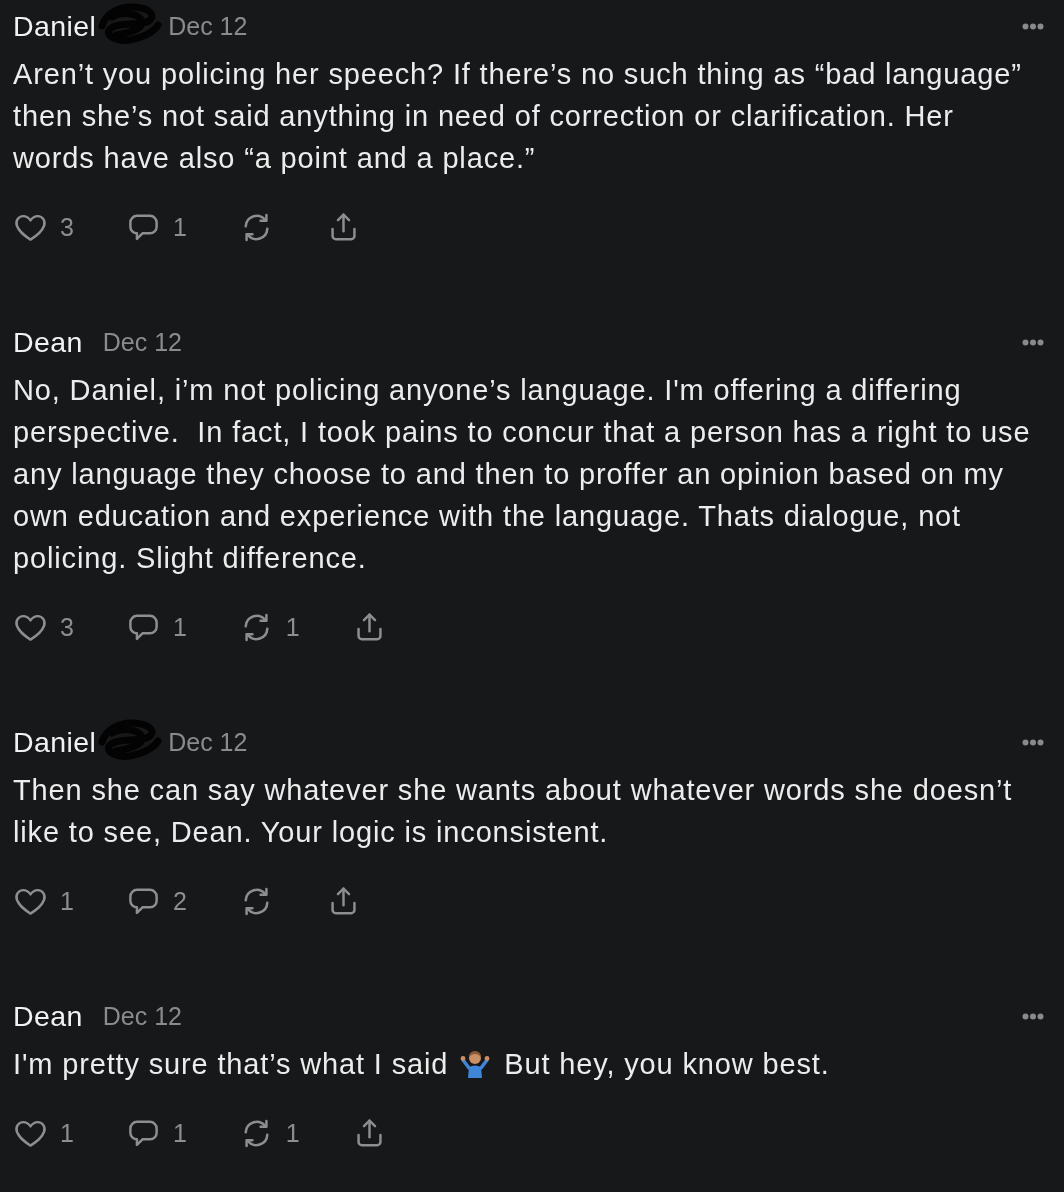 This screenshot has width=1064, height=1192. Describe the element at coordinates (475, 1063) in the screenshot. I see `shrugging-person-icon` at that location.